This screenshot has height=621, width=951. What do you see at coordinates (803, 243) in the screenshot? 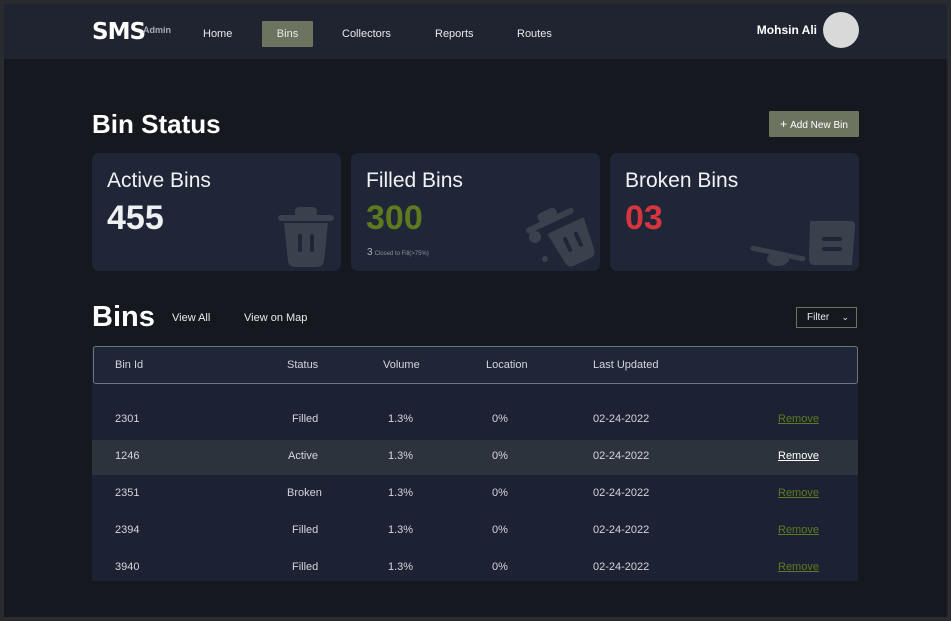
I see `broken-bin-icon` at bounding box center [803, 243].